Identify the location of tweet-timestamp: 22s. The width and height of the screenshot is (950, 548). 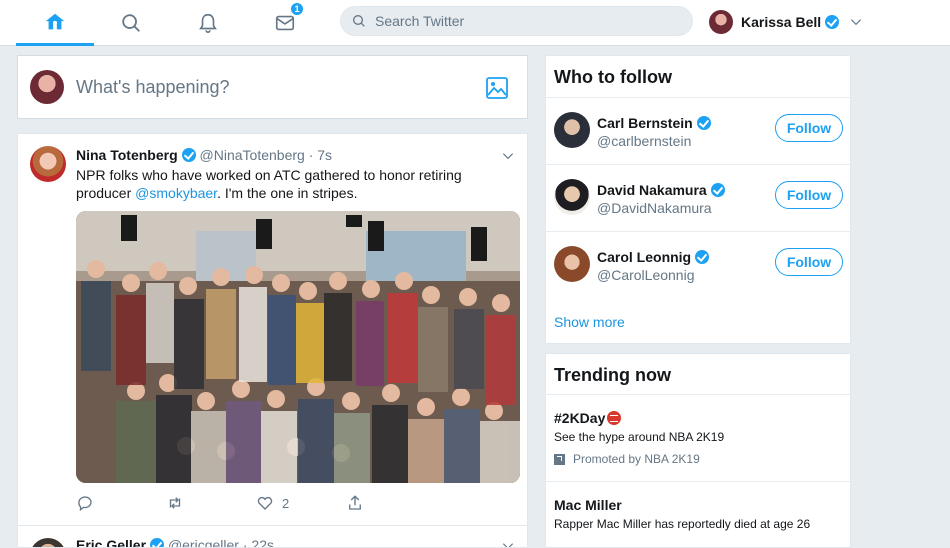
(262, 542).